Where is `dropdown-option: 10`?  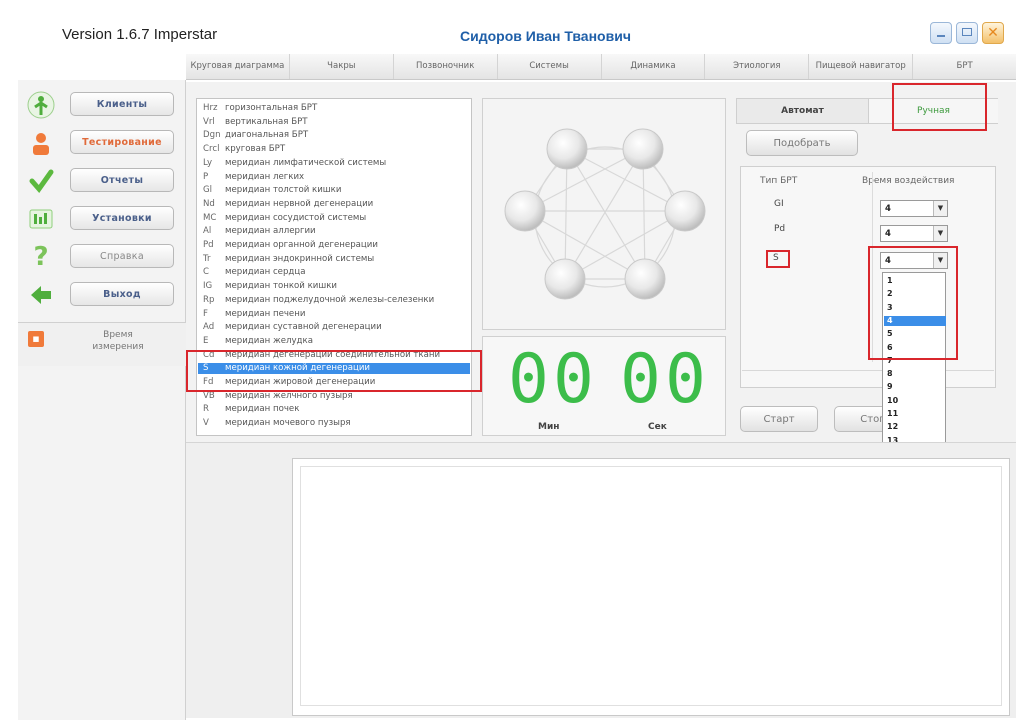 dropdown-option: 10 is located at coordinates (915, 401).